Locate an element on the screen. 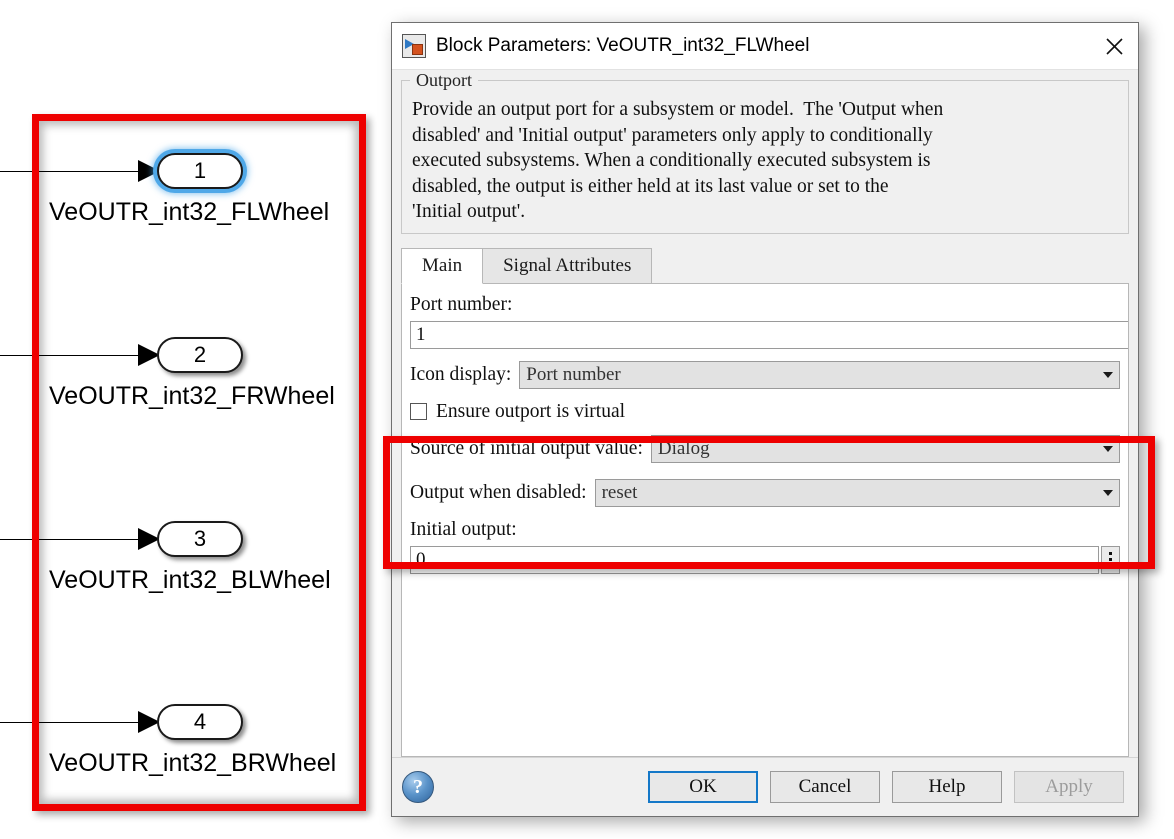  port-number-label-row: Port number: is located at coordinates (765, 305).